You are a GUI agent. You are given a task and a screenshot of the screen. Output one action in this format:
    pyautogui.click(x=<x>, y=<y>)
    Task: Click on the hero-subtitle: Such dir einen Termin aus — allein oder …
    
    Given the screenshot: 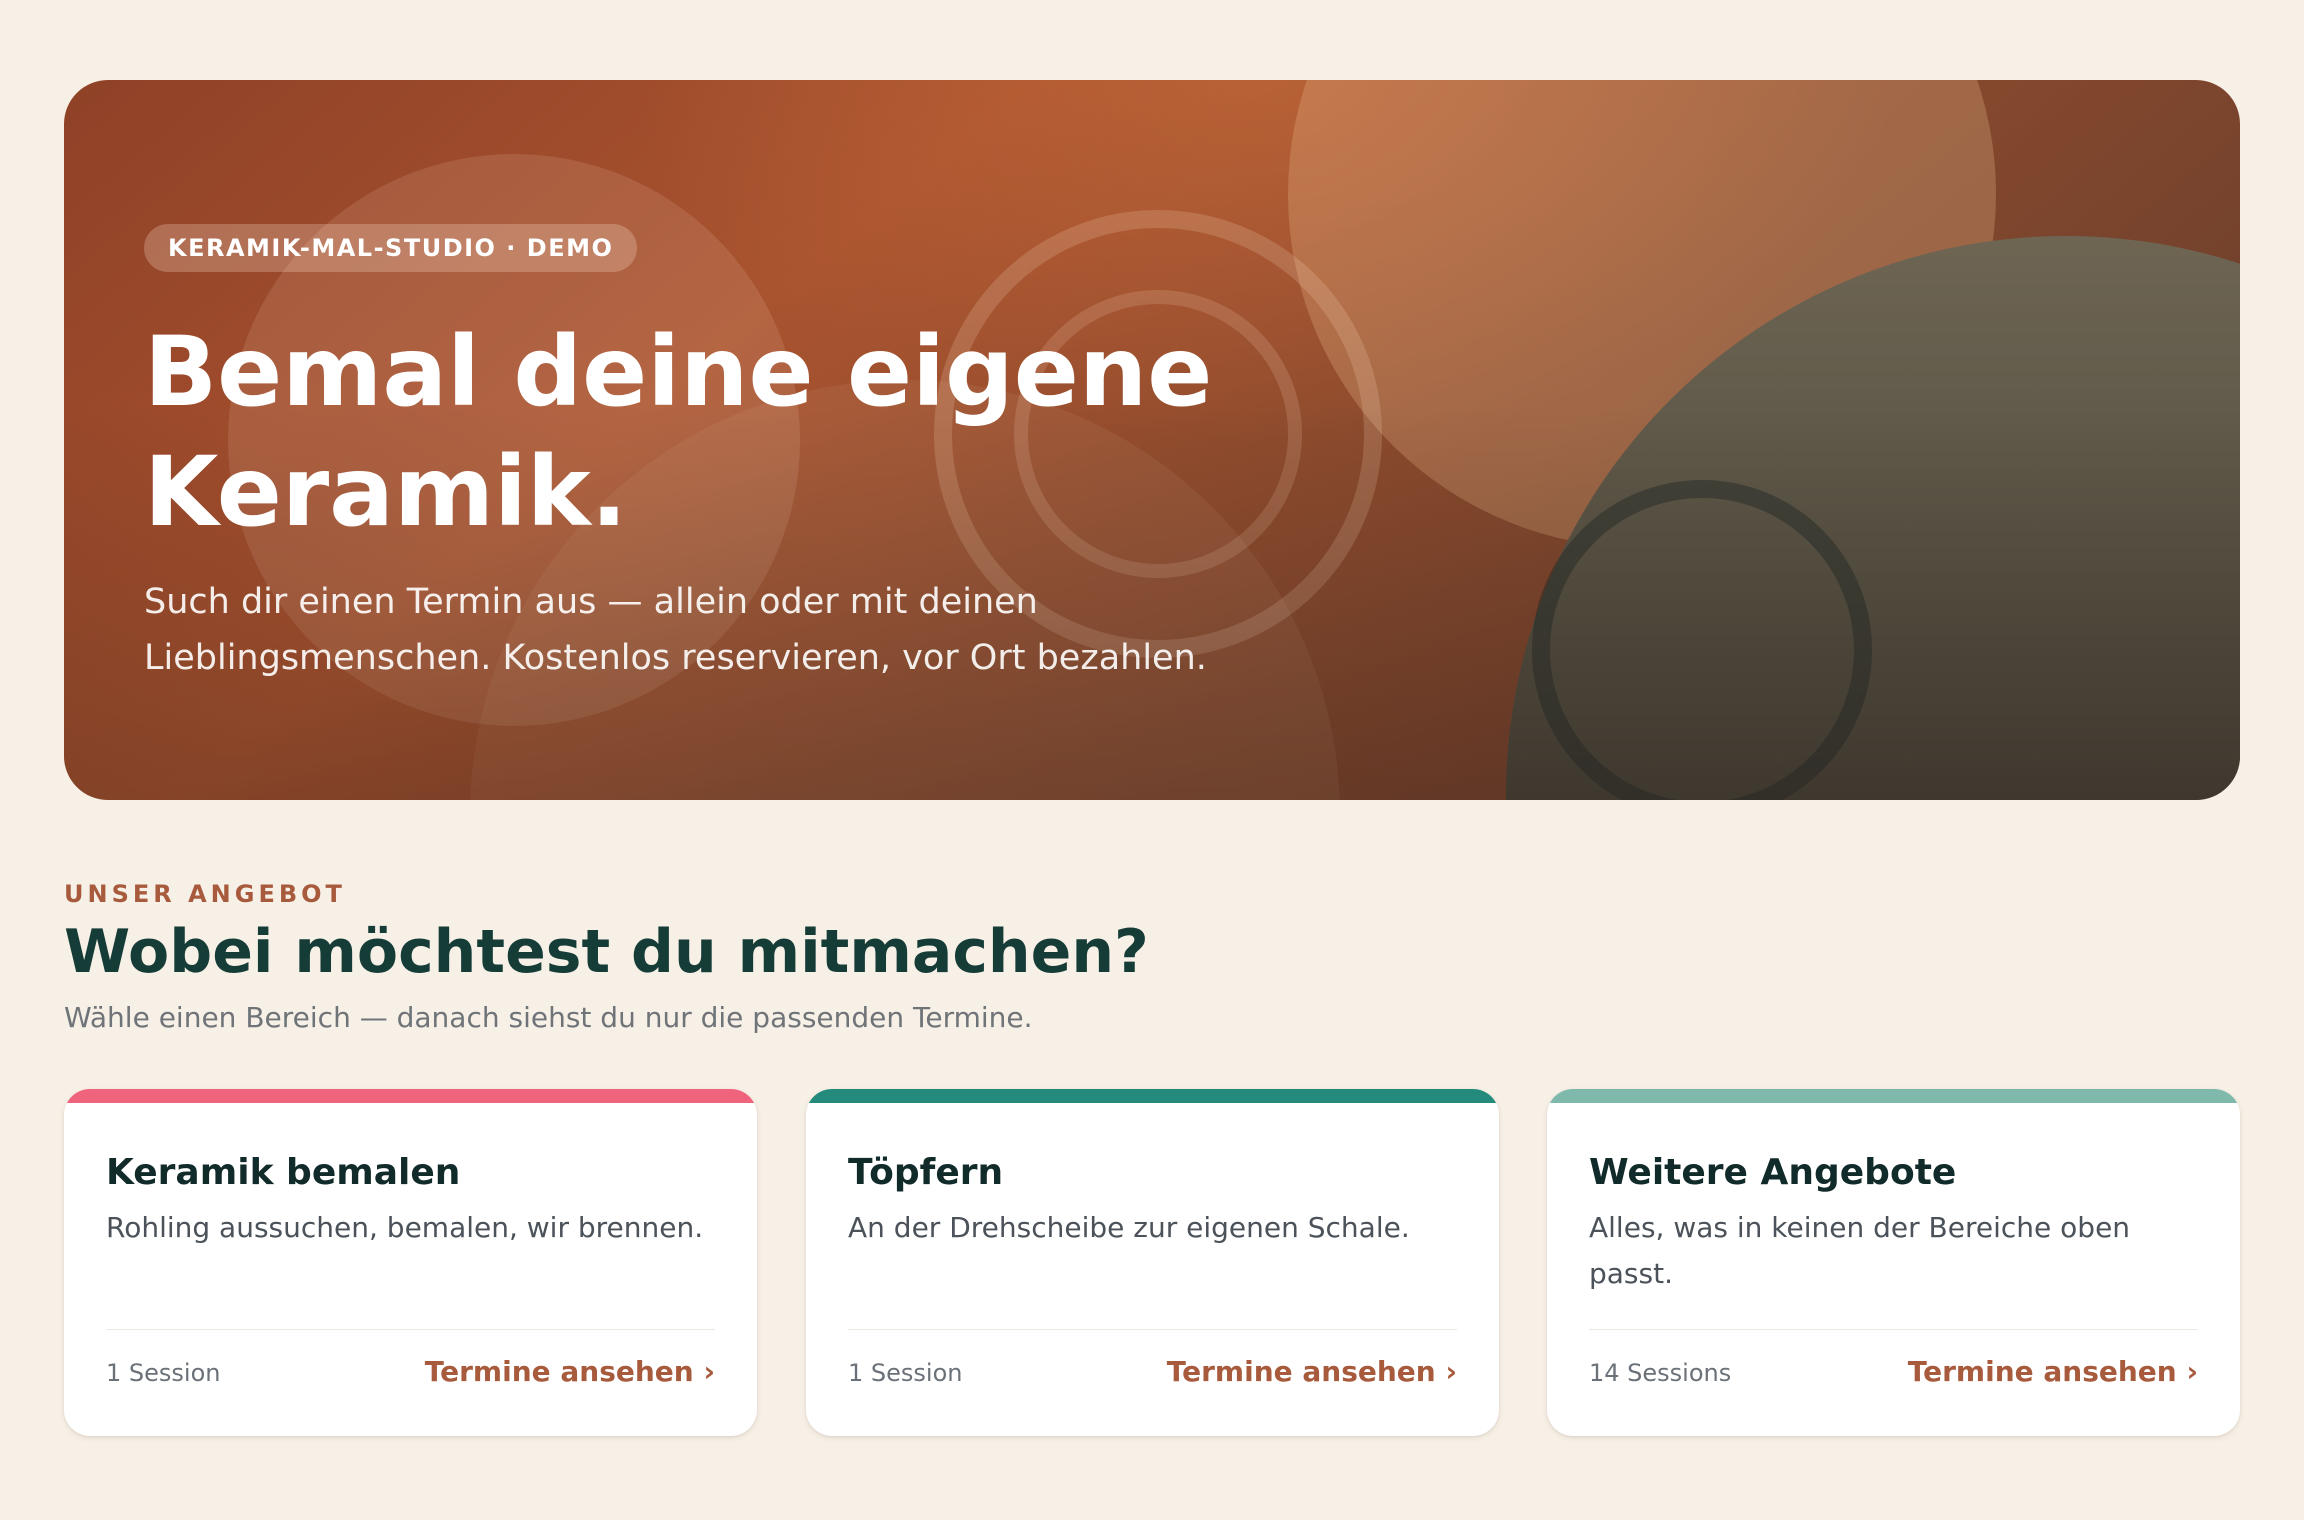 What is the action you would take?
    pyautogui.click(x=734, y=630)
    